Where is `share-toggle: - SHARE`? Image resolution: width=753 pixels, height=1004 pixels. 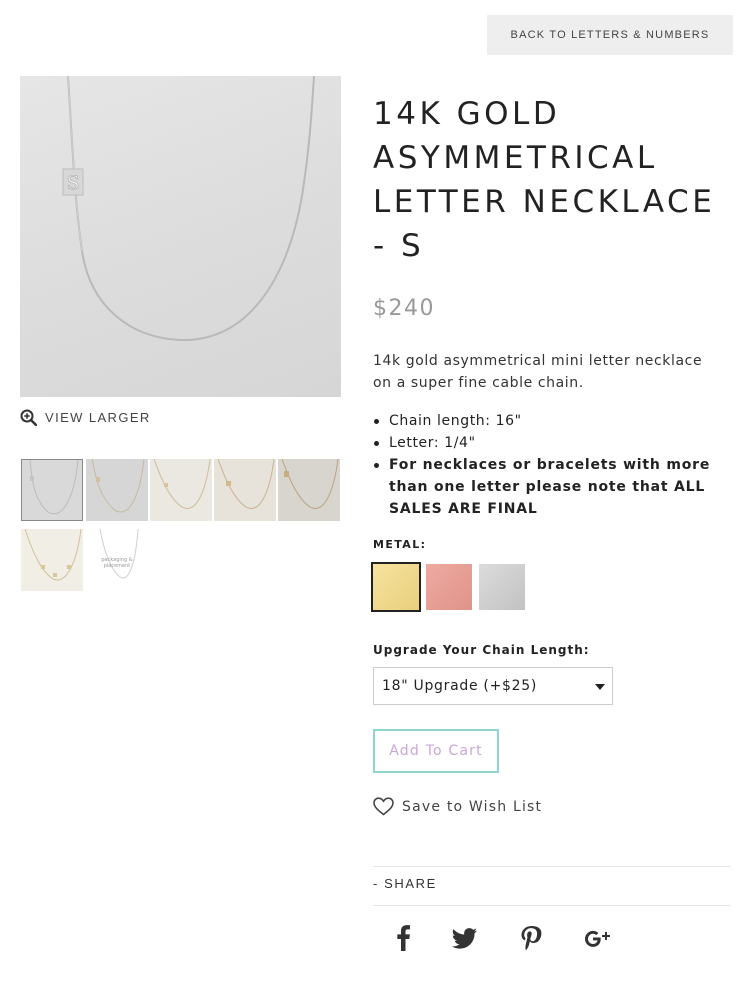 share-toggle: - SHARE is located at coordinates (405, 883).